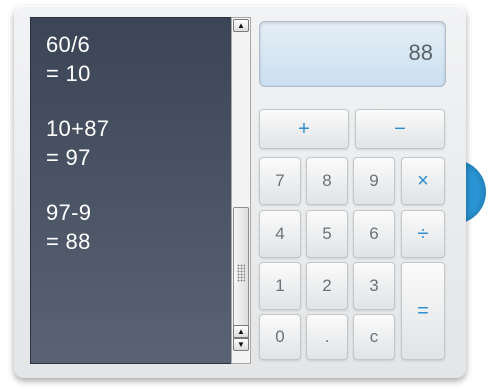 The width and height of the screenshot is (490, 389). Describe the element at coordinates (420, 52) in the screenshot. I see `display-value: 88` at that location.